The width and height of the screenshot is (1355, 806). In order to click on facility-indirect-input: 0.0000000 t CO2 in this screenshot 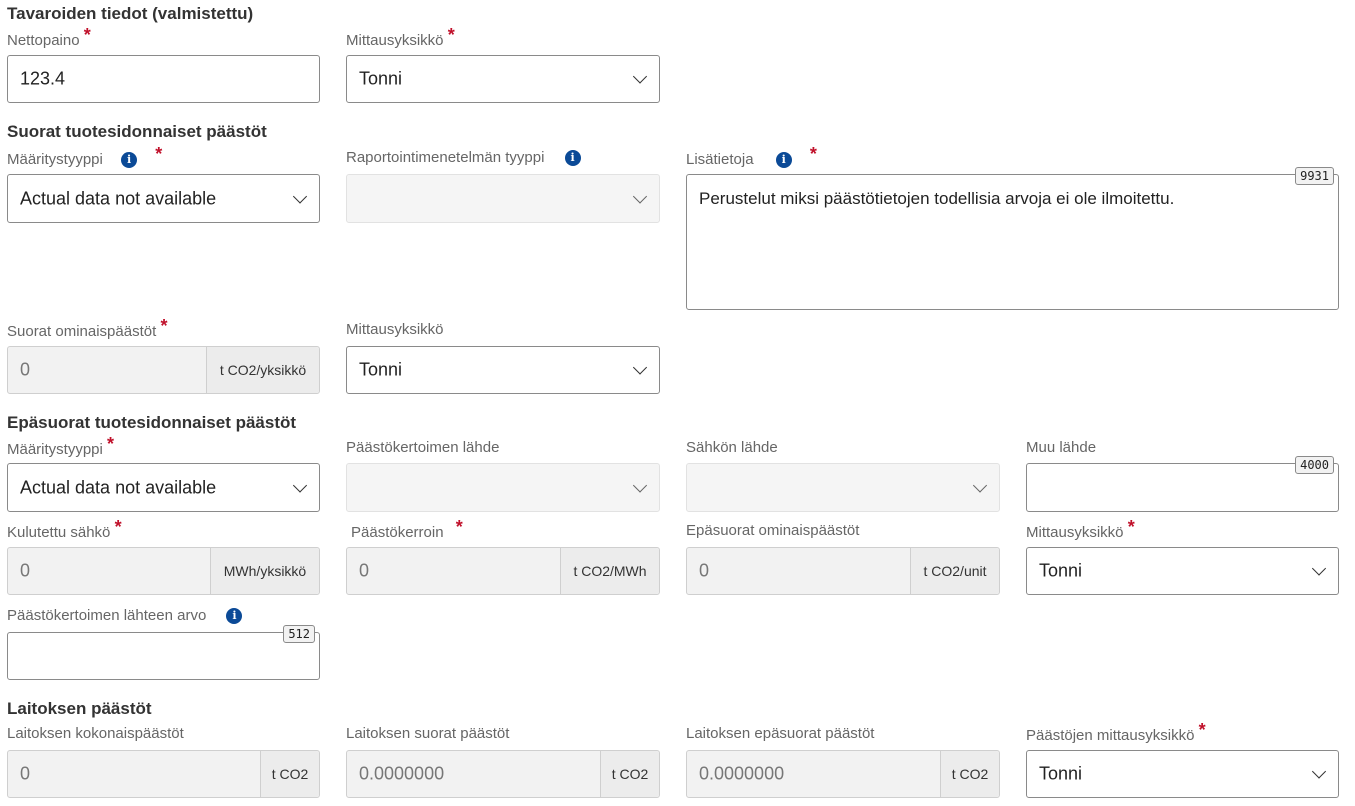, I will do `click(843, 774)`.